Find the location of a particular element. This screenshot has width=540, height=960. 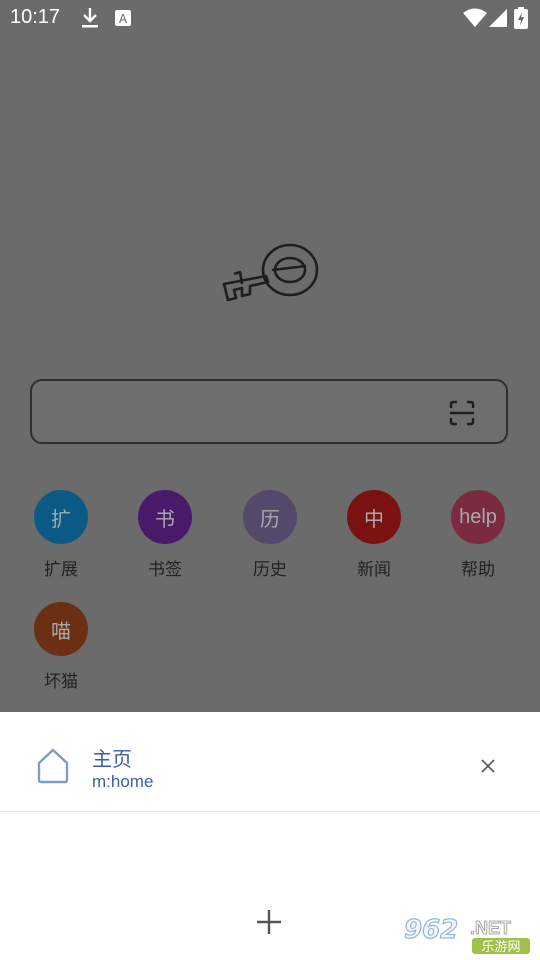

shortcut-badcat: 喵 坏猫 is located at coordinates (61, 647).